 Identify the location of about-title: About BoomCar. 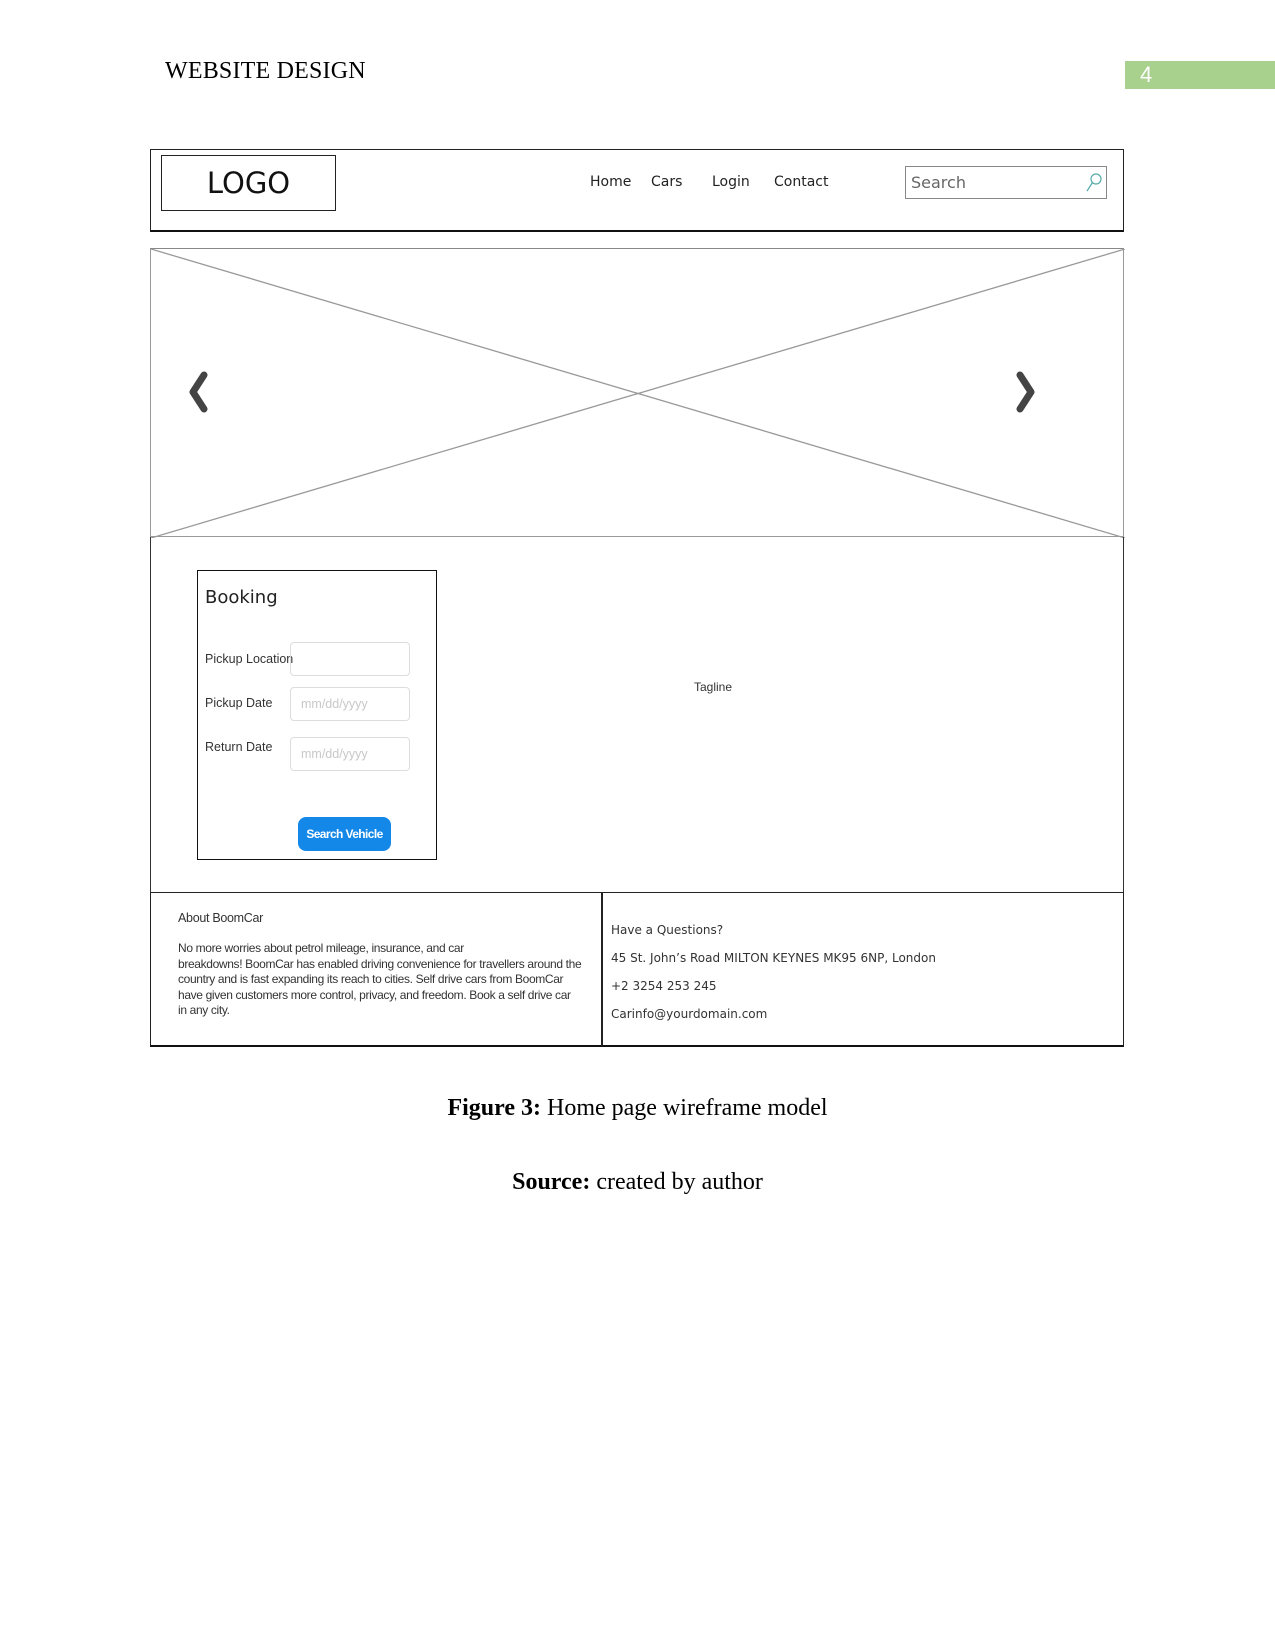
(221, 918).